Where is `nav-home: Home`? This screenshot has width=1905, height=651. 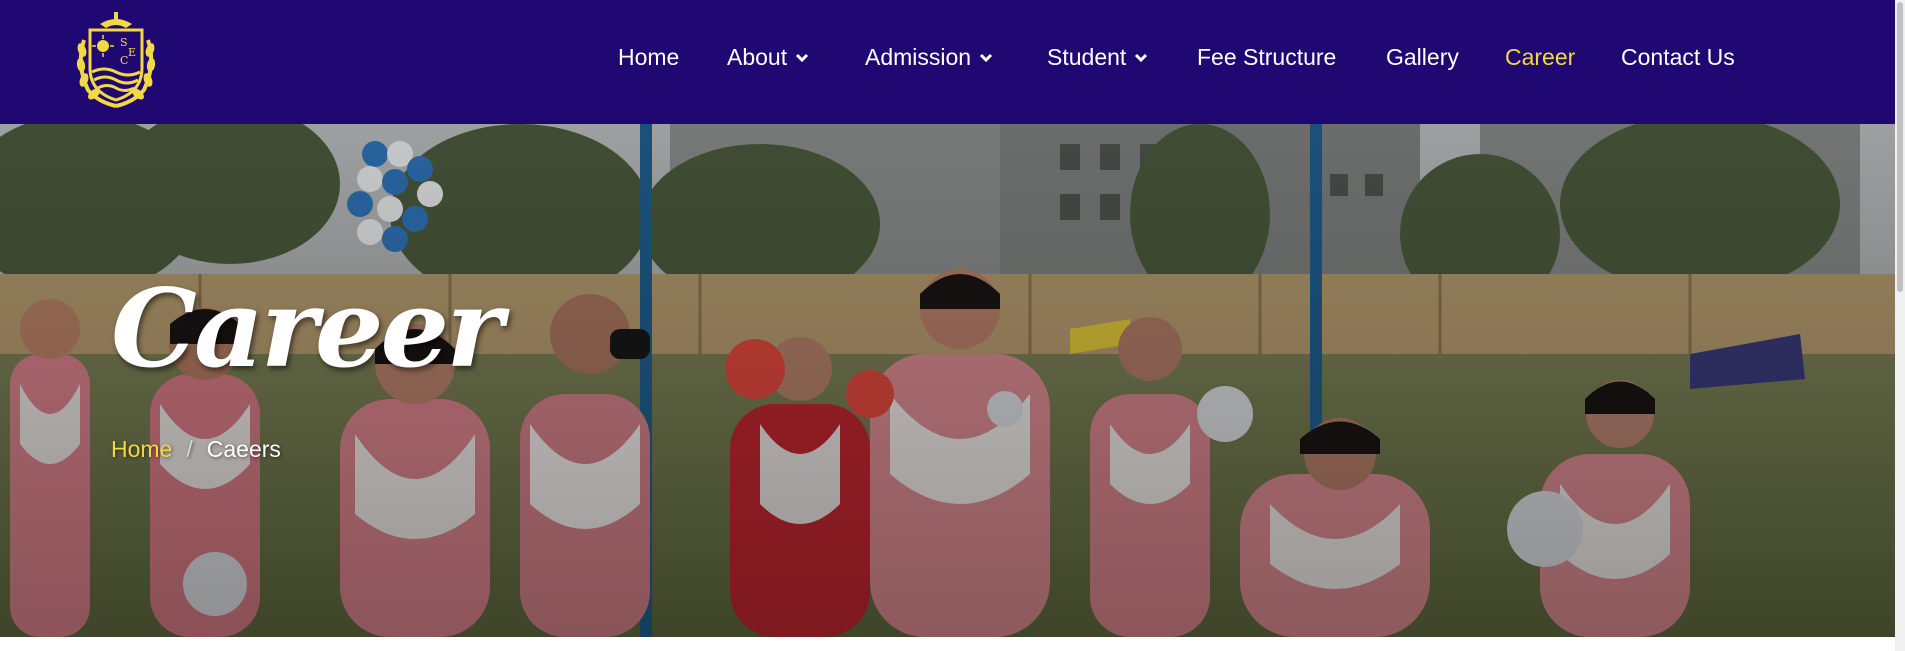 nav-home: Home is located at coordinates (648, 57).